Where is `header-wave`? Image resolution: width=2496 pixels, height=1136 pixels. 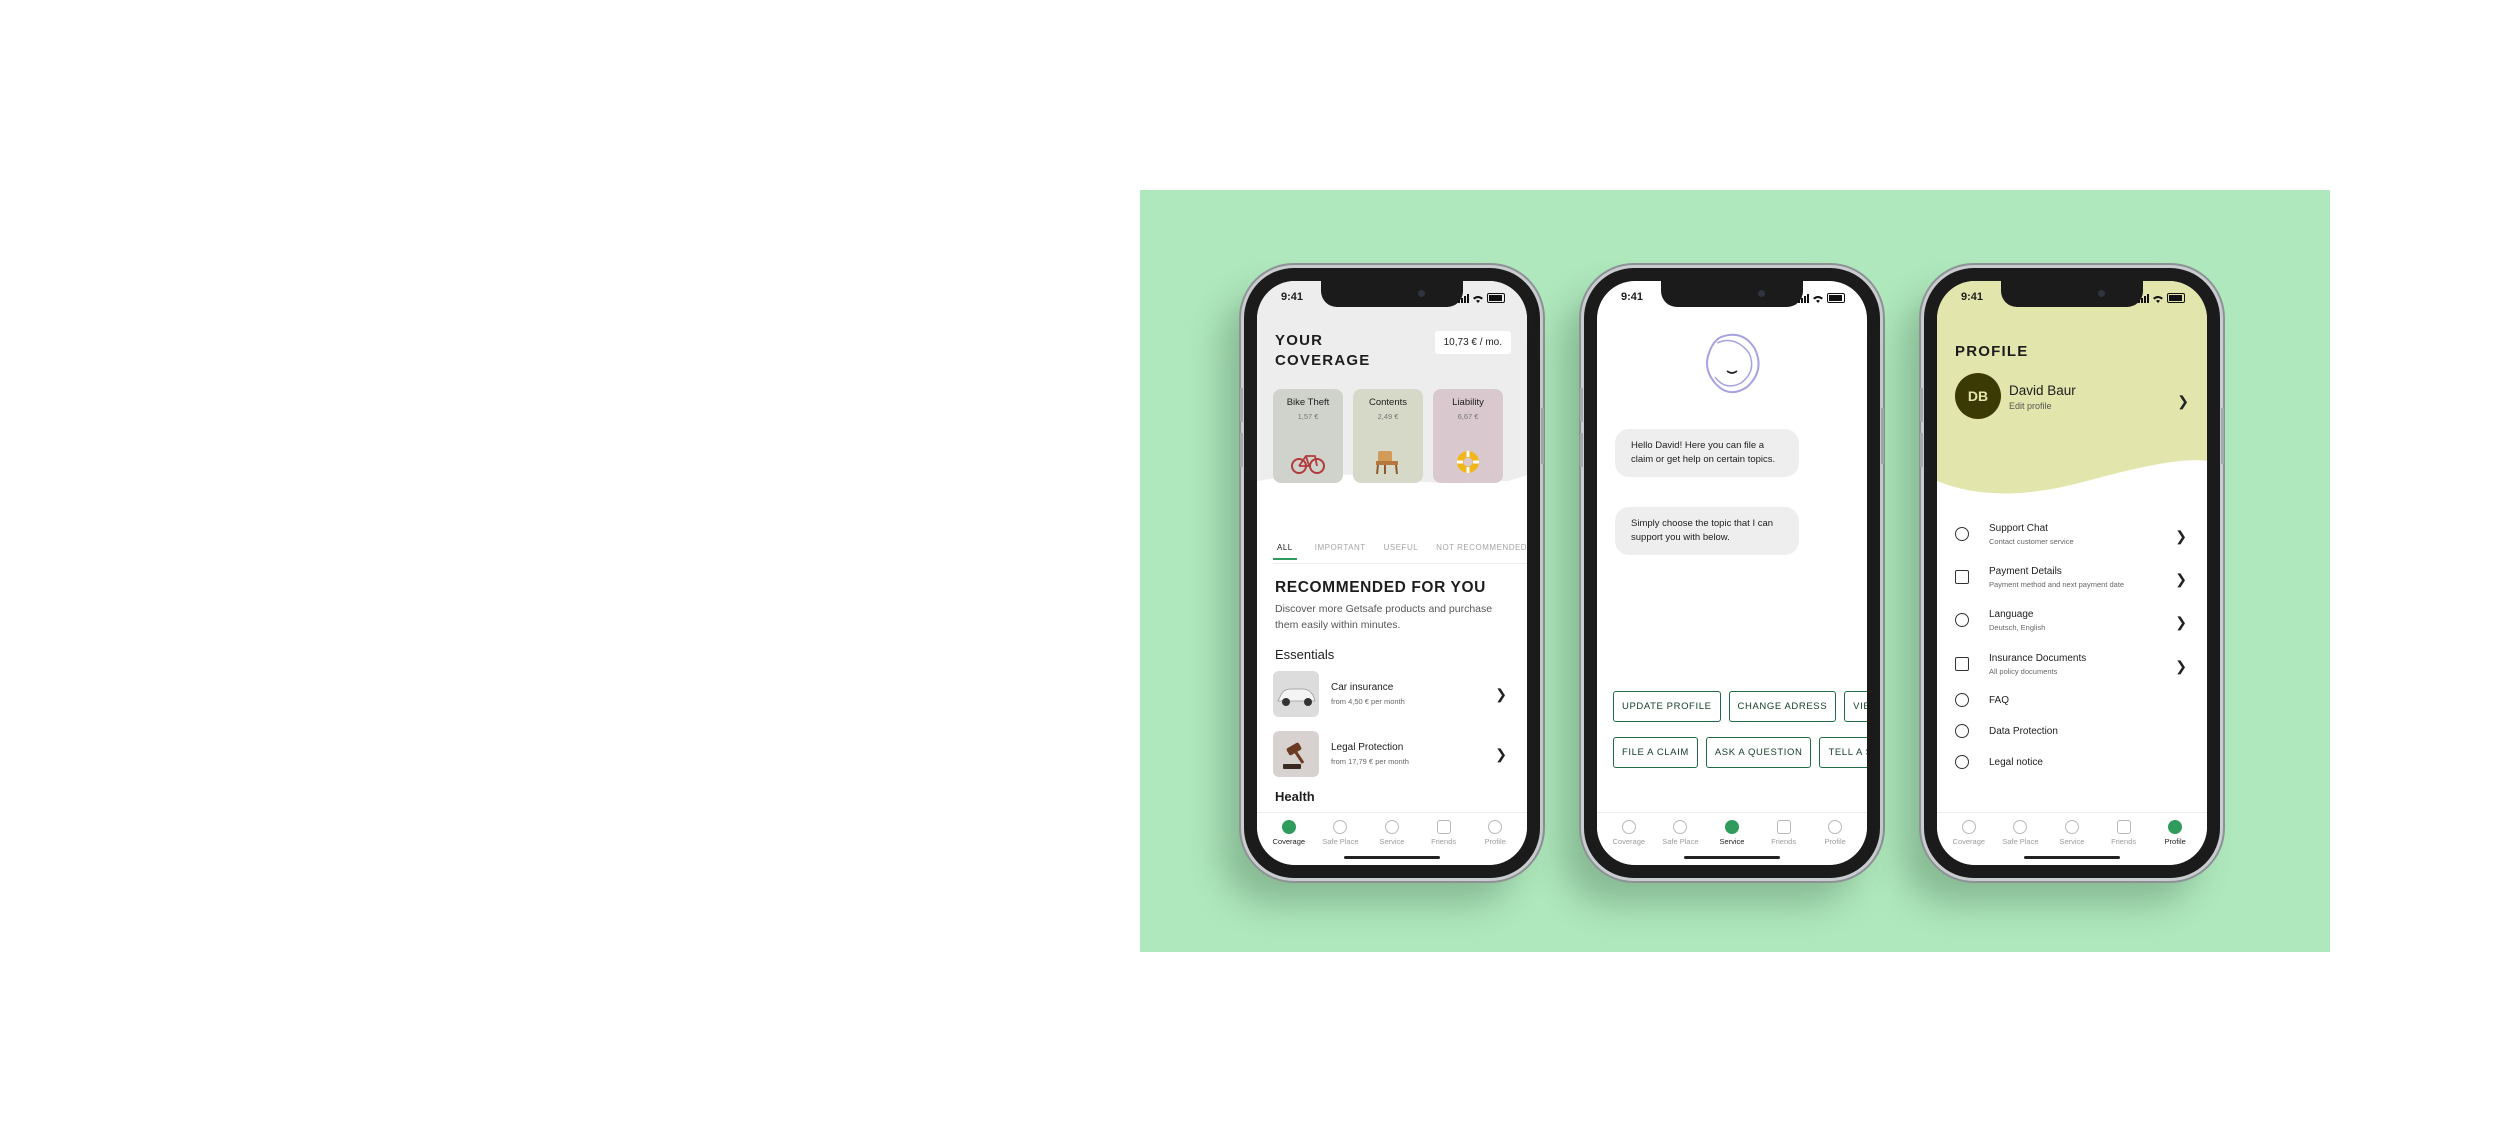 header-wave is located at coordinates (2072, 461).